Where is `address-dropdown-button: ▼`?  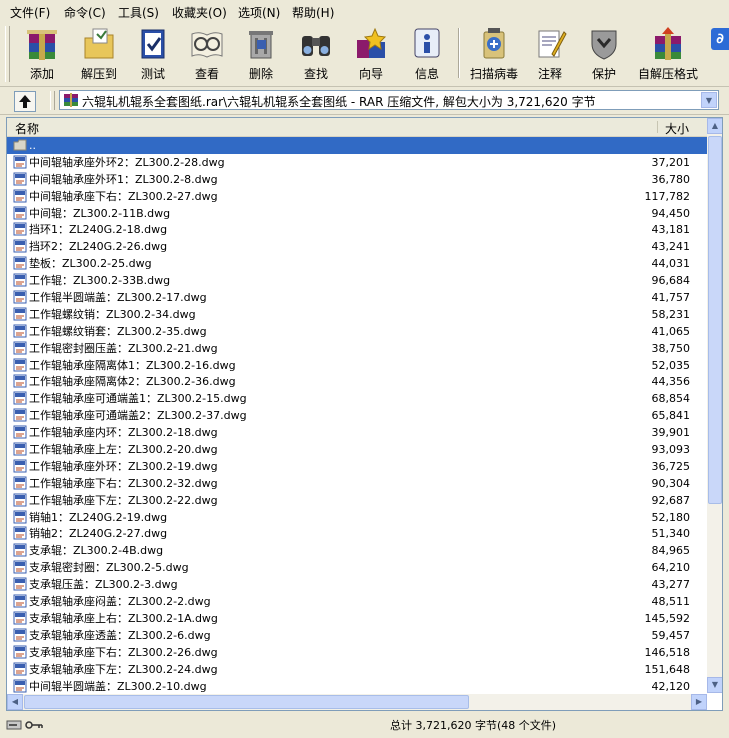
address-dropdown-button: ▼ is located at coordinates (709, 100).